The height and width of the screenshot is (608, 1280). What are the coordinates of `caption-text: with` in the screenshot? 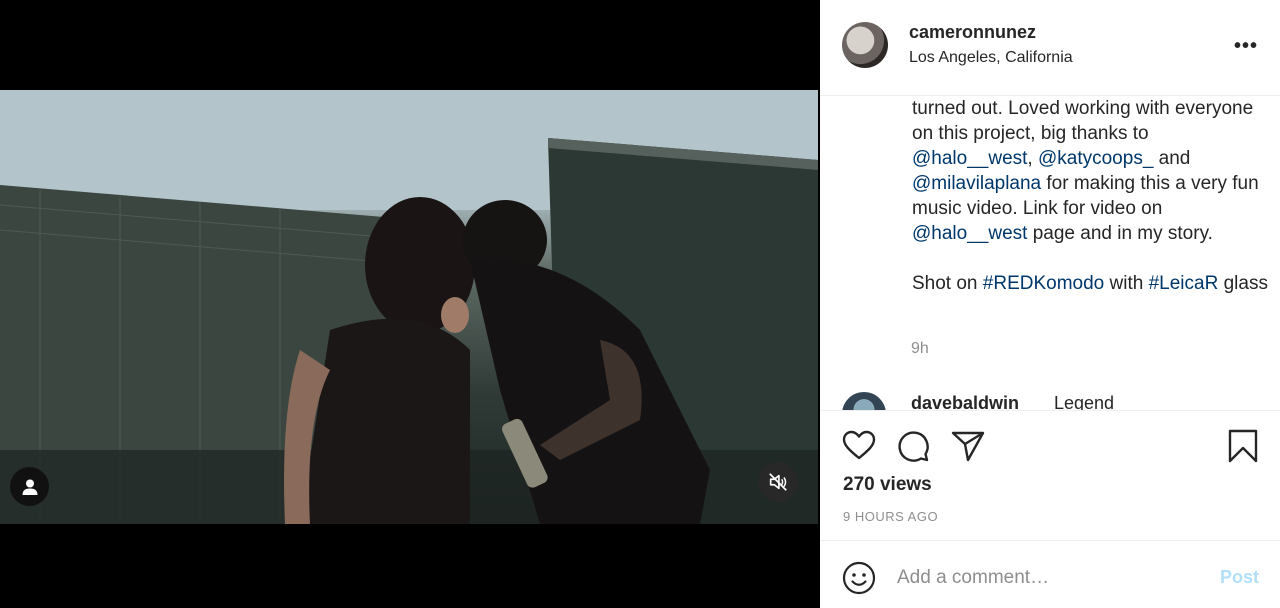 It's located at (1126, 283).